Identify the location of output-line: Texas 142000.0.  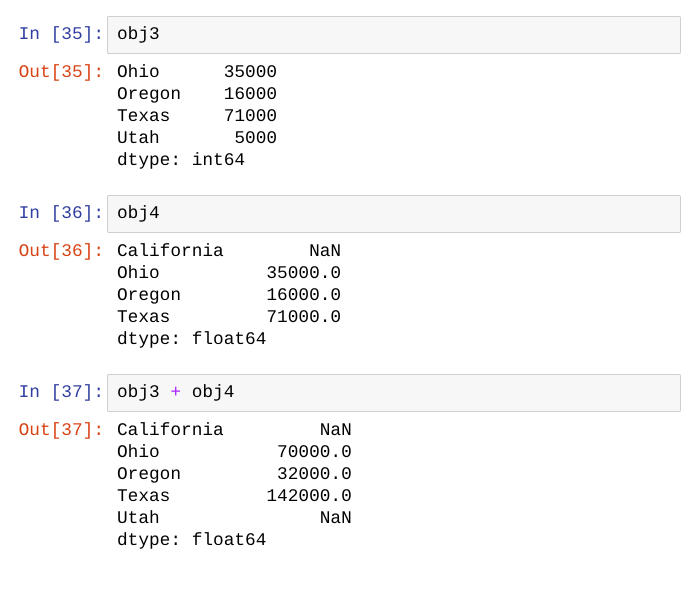
(234, 497).